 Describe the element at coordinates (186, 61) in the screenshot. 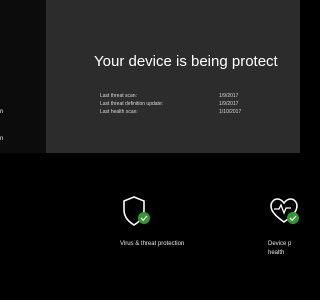

I see `page-title: Your device is being protect` at that location.